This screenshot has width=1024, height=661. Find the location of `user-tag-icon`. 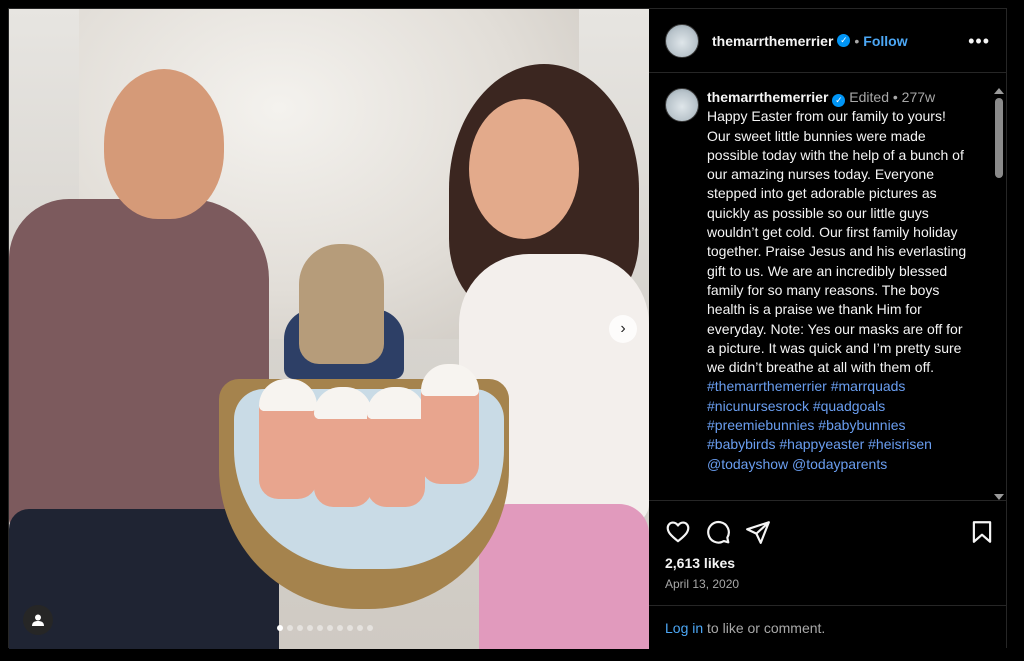

user-tag-icon is located at coordinates (38, 620).